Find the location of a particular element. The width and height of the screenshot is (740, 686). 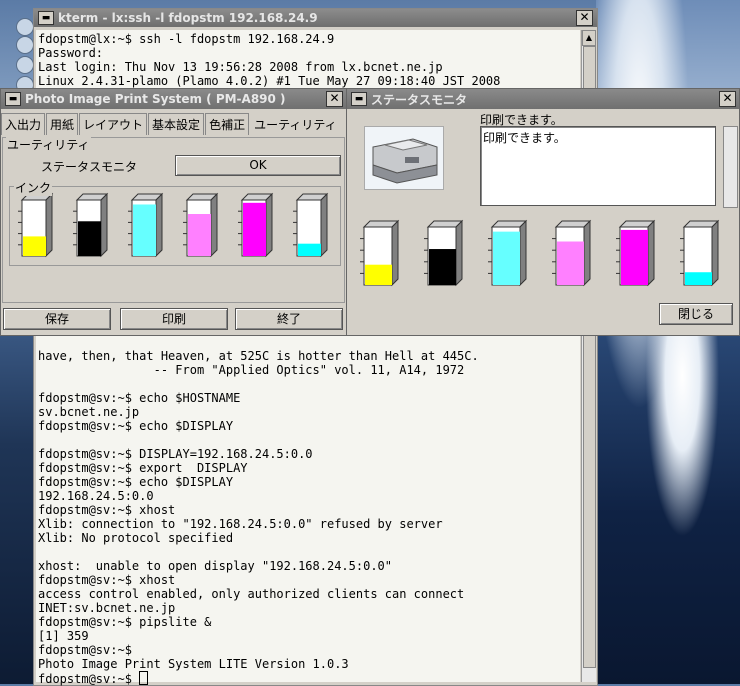

ink-group: インク is located at coordinates (175, 222).